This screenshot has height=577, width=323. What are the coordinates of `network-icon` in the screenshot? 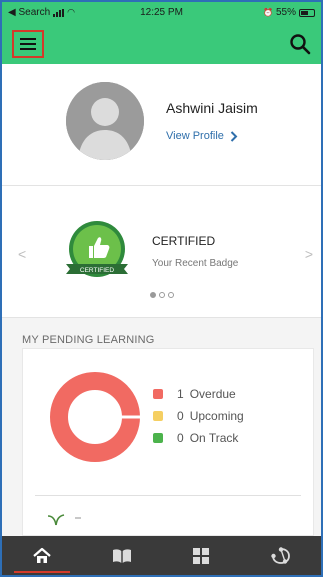 It's located at (281, 555).